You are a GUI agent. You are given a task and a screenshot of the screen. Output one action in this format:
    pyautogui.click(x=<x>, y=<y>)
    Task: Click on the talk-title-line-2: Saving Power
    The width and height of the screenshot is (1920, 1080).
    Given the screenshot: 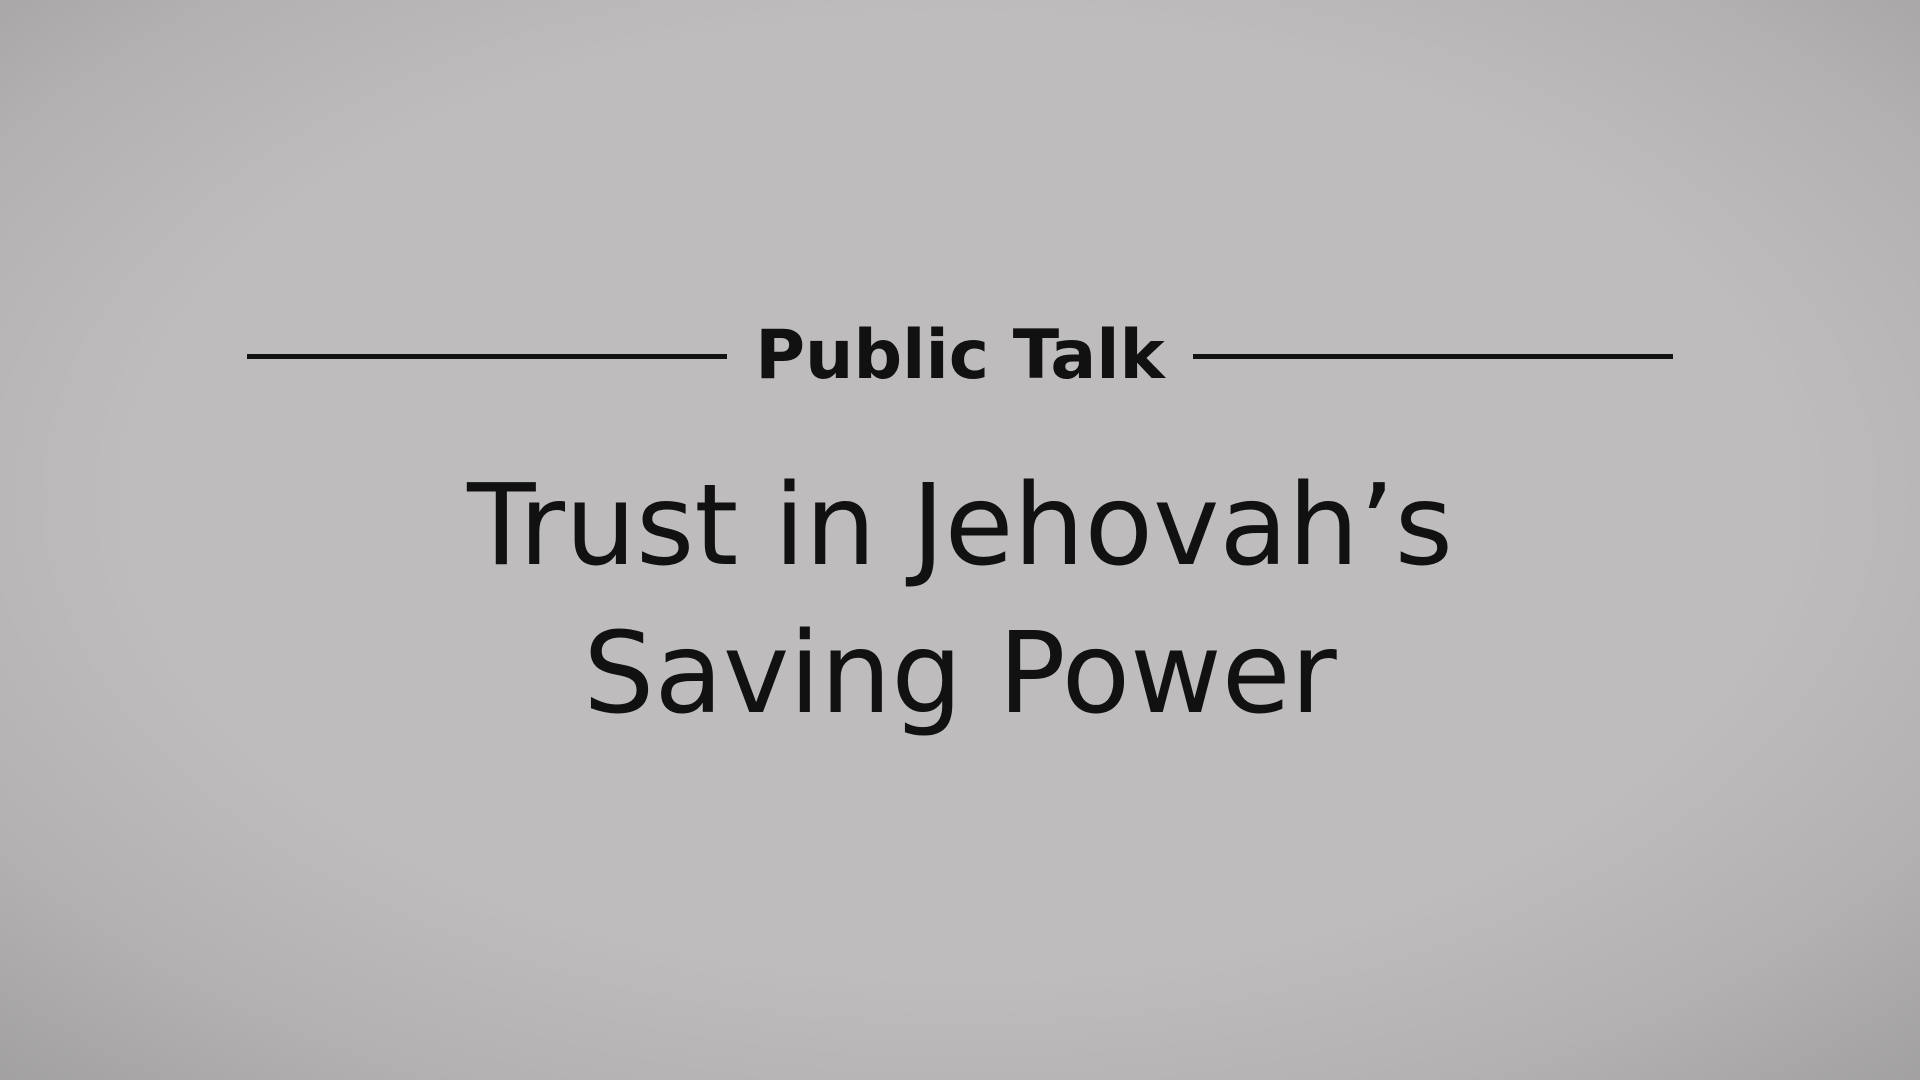 What is the action you would take?
    pyautogui.click(x=960, y=674)
    